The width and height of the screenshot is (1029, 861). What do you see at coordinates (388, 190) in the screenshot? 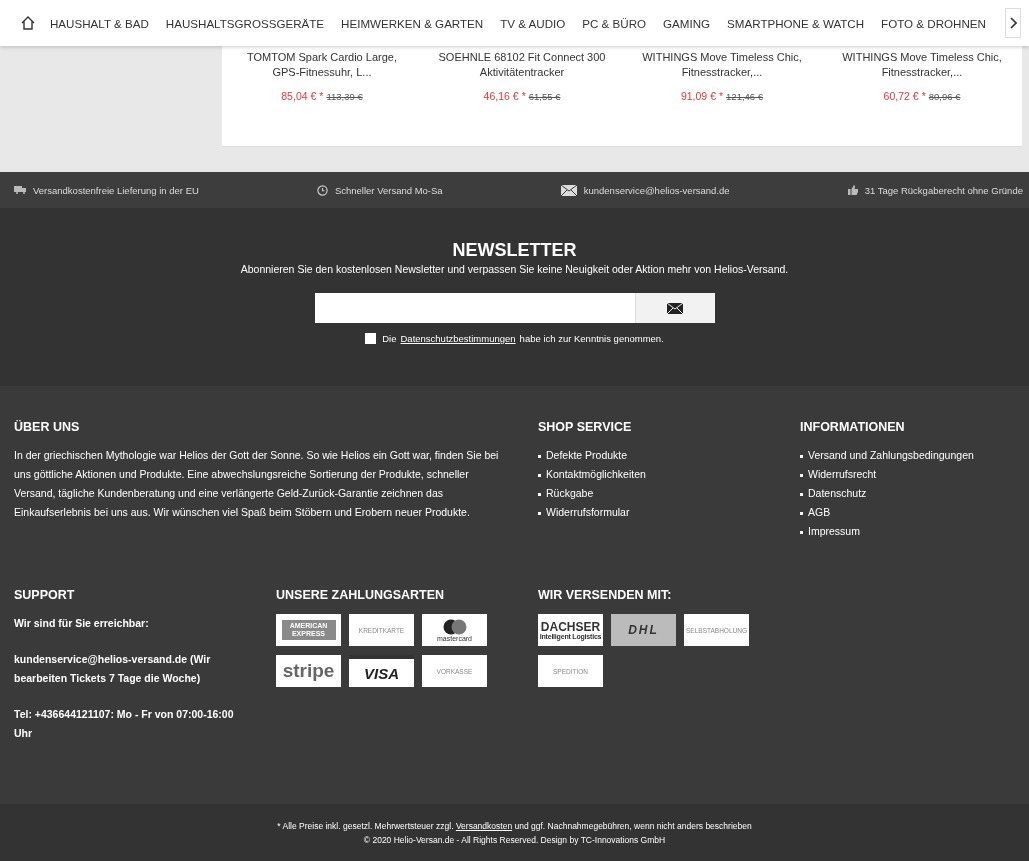
I see `service-text: Schneller Versand Mo-Sa` at bounding box center [388, 190].